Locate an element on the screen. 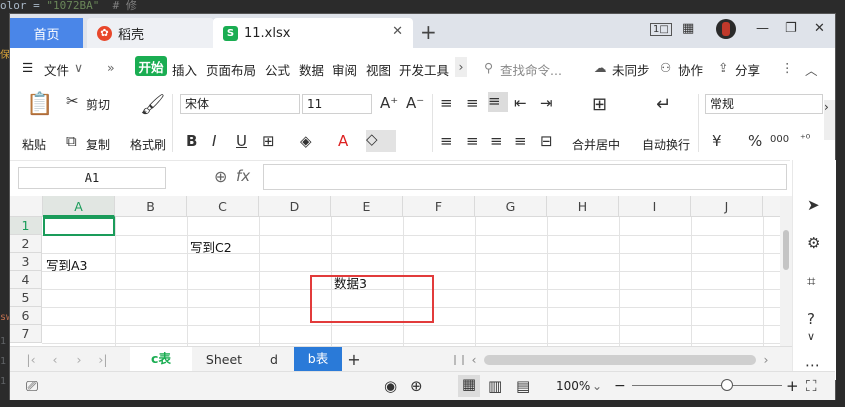 The width and height of the screenshot is (845, 407). cut-button: 剪切 is located at coordinates (98, 104).